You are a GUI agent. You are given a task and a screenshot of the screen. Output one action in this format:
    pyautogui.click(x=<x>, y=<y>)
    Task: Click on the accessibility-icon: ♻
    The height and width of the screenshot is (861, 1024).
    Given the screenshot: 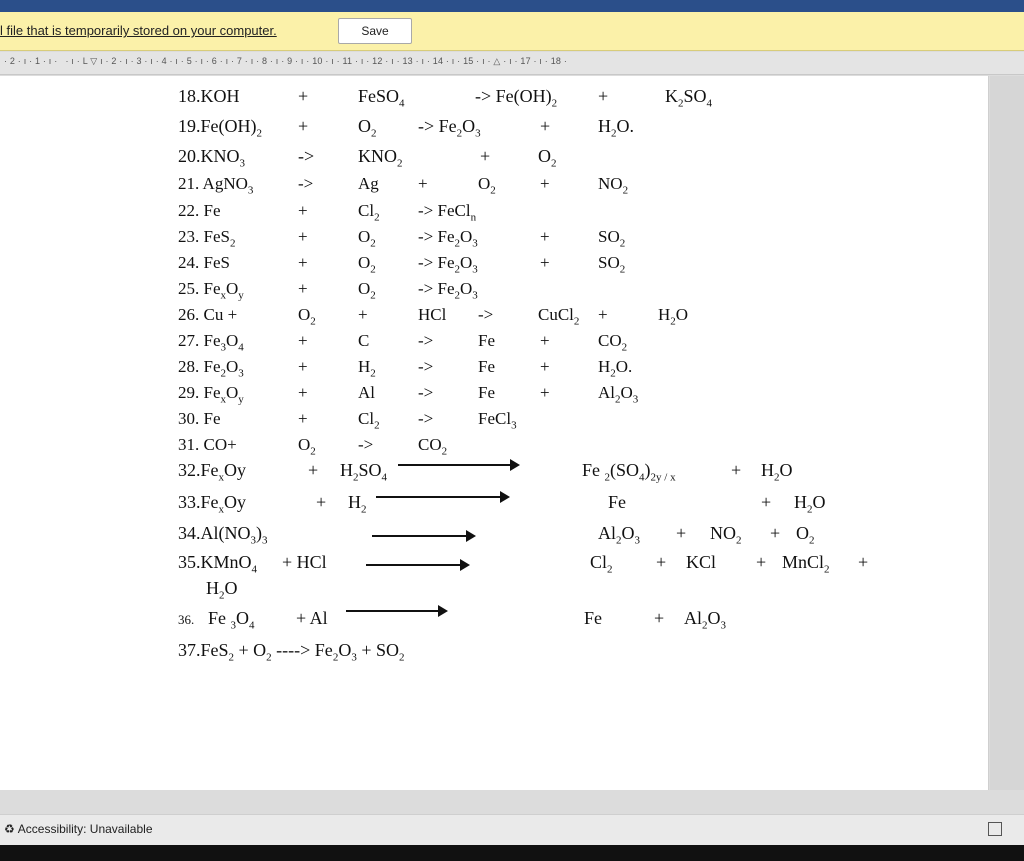 What is the action you would take?
    pyautogui.click(x=9, y=829)
    